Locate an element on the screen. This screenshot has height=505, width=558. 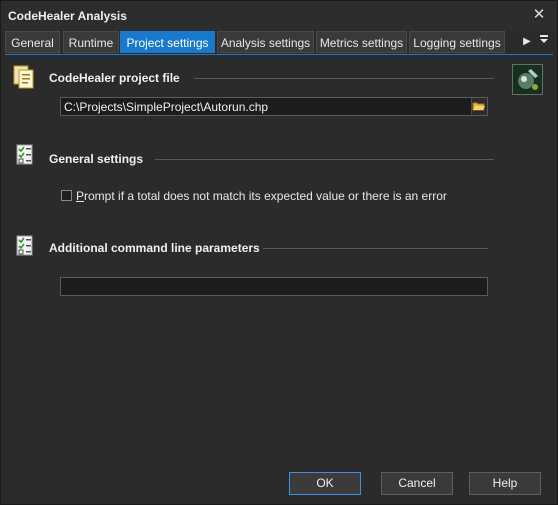
tab-runtime: Runtime is located at coordinates (91, 42).